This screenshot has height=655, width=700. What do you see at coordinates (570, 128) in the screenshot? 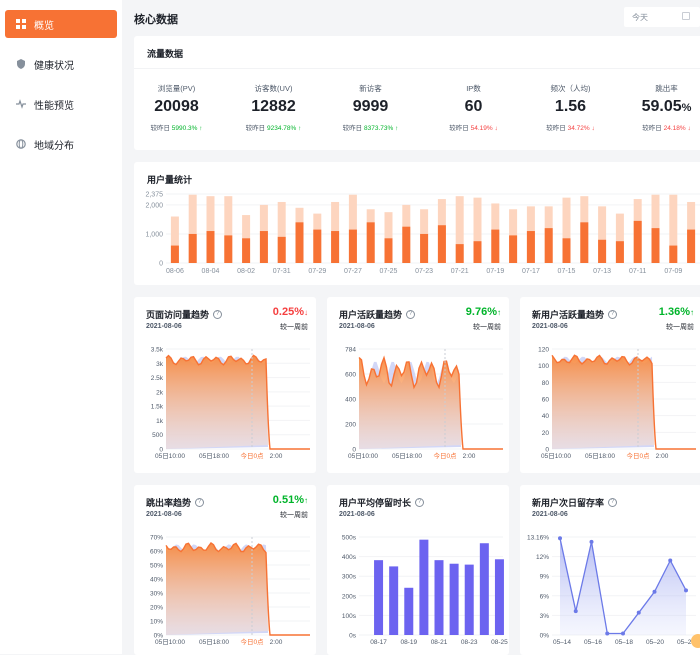
I see `stat-compare: 较昨日 34.72% ↓` at bounding box center [570, 128].